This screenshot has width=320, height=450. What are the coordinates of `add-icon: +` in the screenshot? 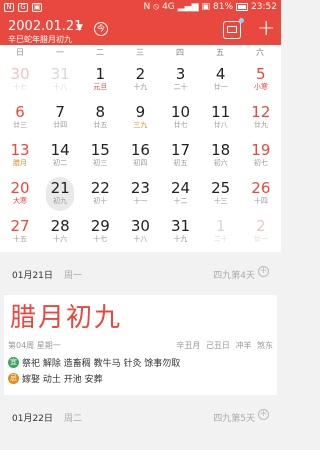 It's located at (266, 28).